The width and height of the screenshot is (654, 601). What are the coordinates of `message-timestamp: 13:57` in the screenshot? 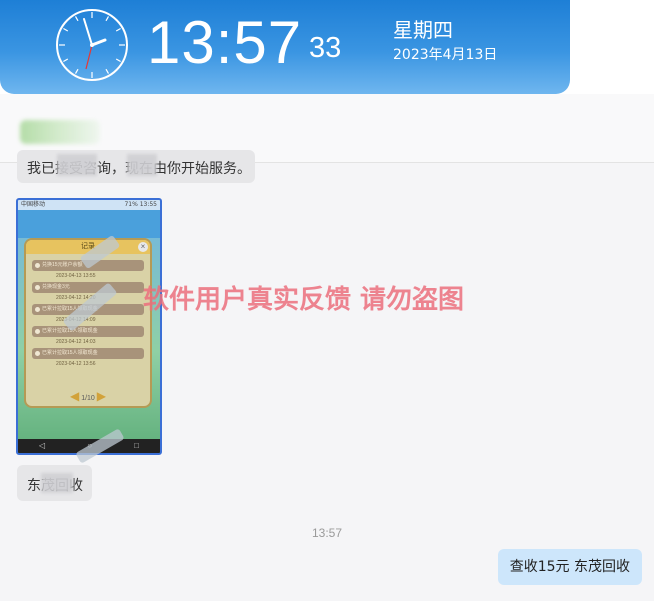 It's located at (327, 533).